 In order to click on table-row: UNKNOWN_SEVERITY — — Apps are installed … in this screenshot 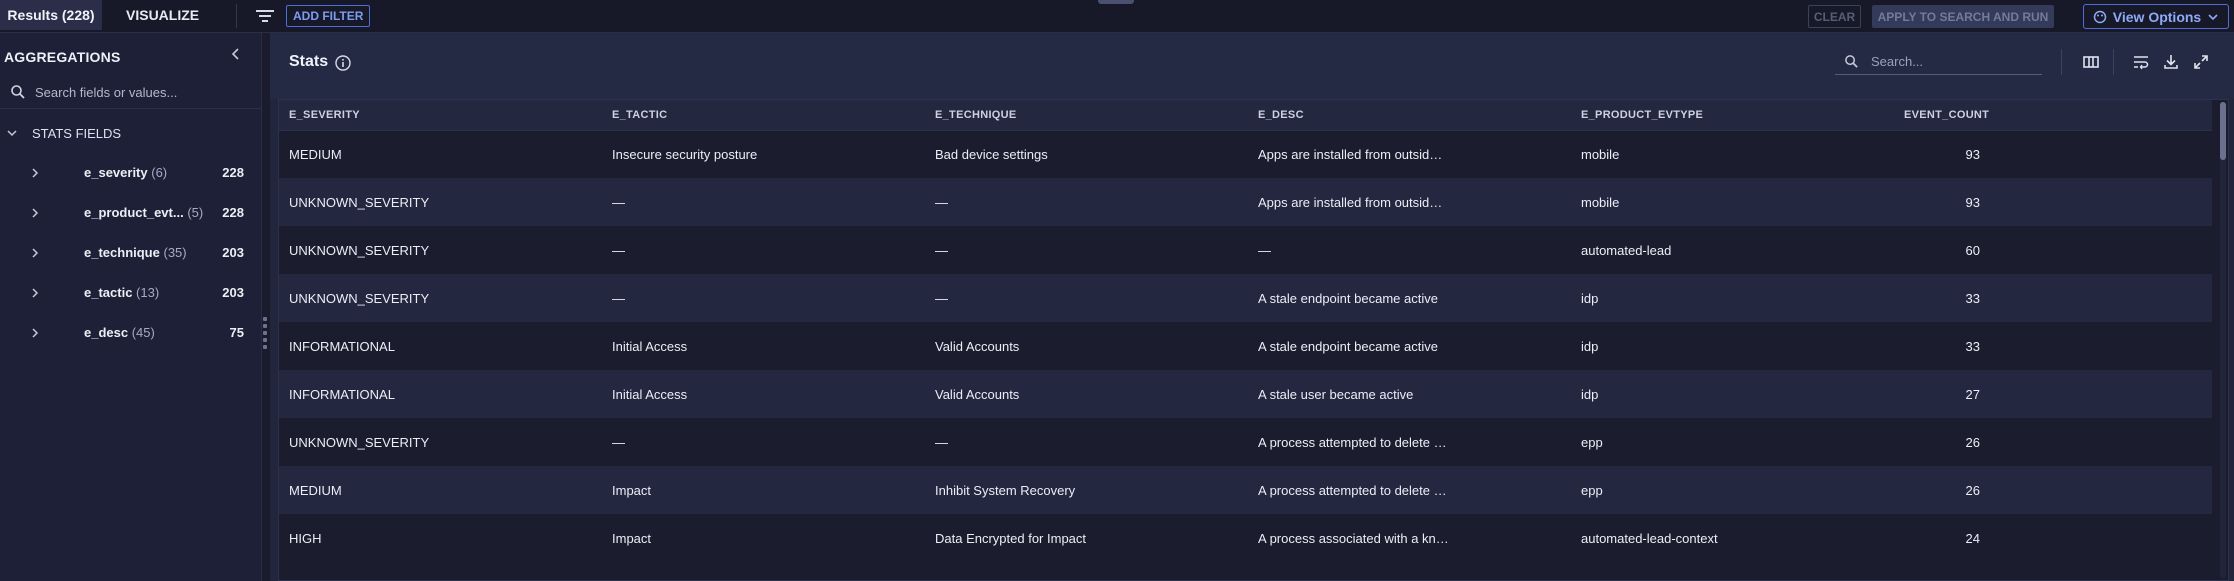, I will do `click(1245, 202)`.